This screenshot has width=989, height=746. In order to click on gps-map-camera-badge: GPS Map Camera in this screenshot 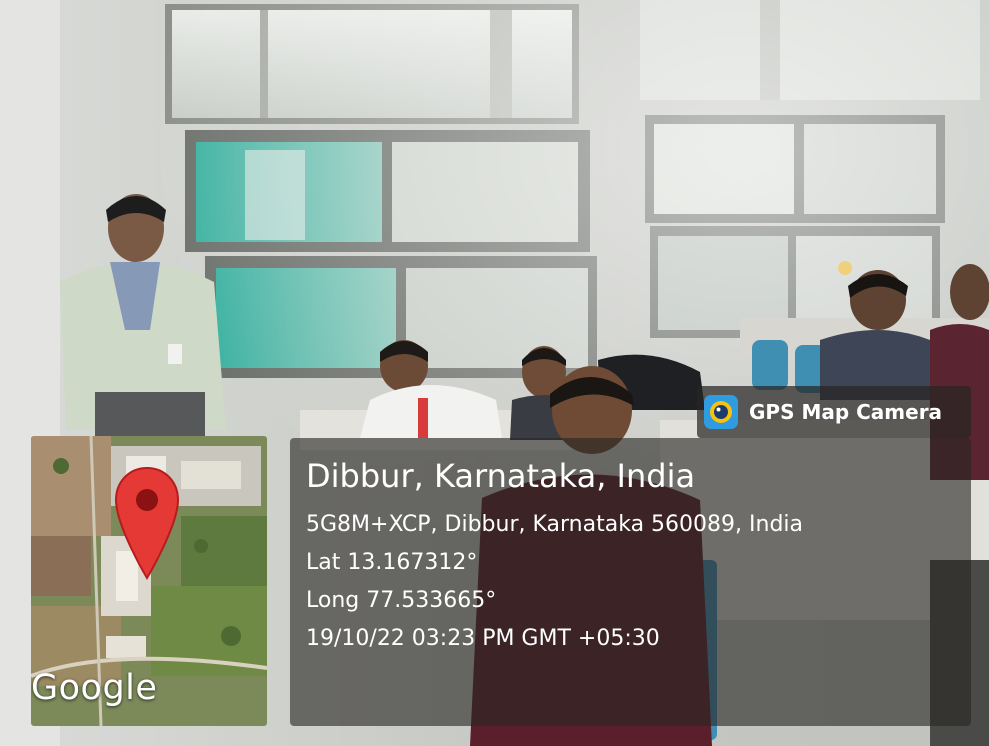, I will do `click(834, 412)`.